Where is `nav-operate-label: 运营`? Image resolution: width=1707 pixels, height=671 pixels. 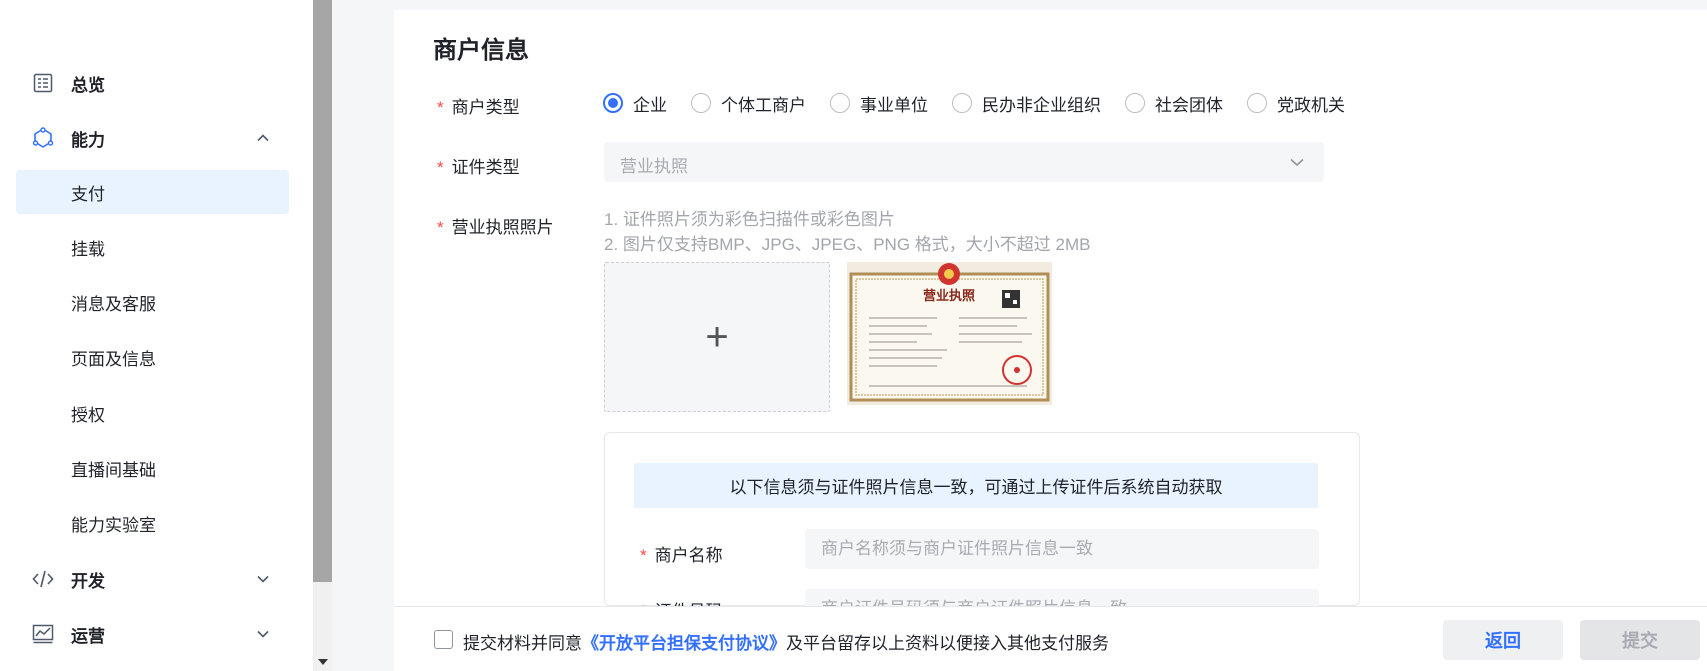
nav-operate-label: 运营 is located at coordinates (88, 636).